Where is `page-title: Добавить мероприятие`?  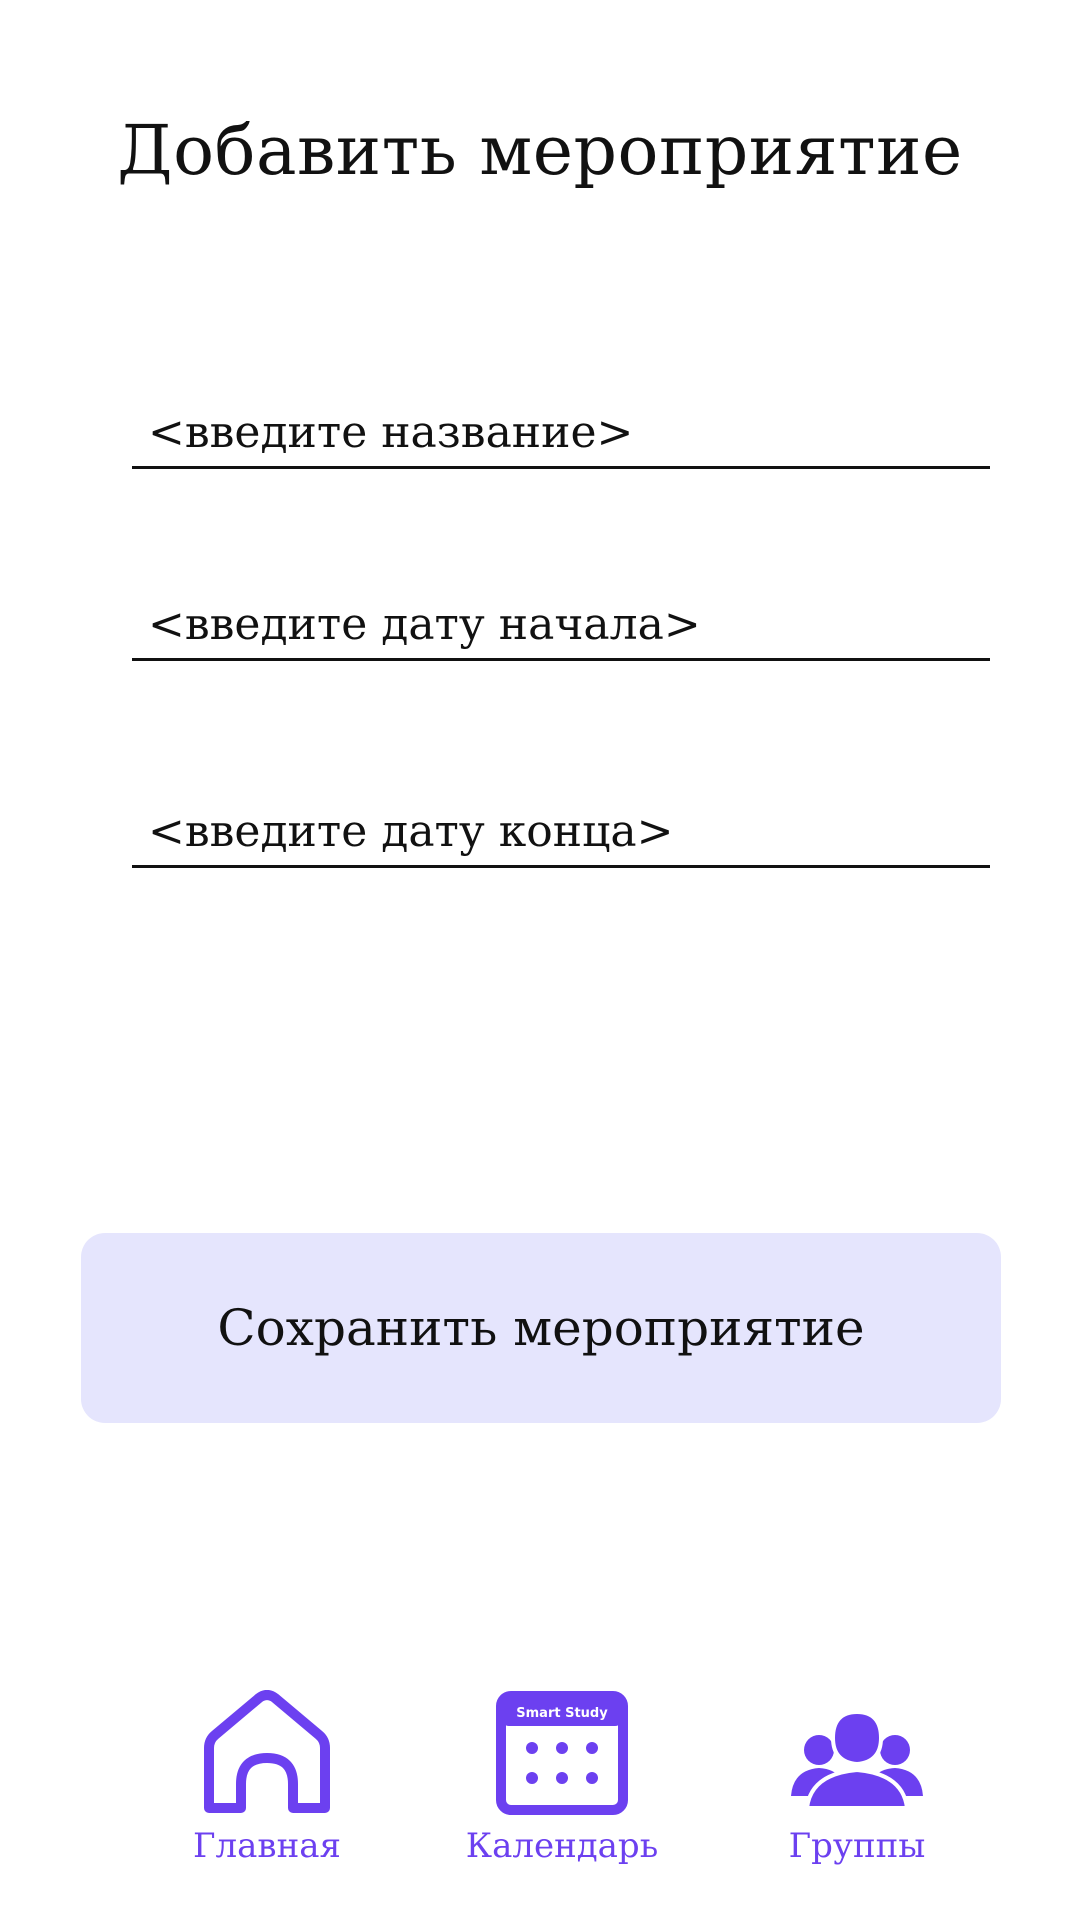 page-title: Добавить мероприятие is located at coordinates (540, 151).